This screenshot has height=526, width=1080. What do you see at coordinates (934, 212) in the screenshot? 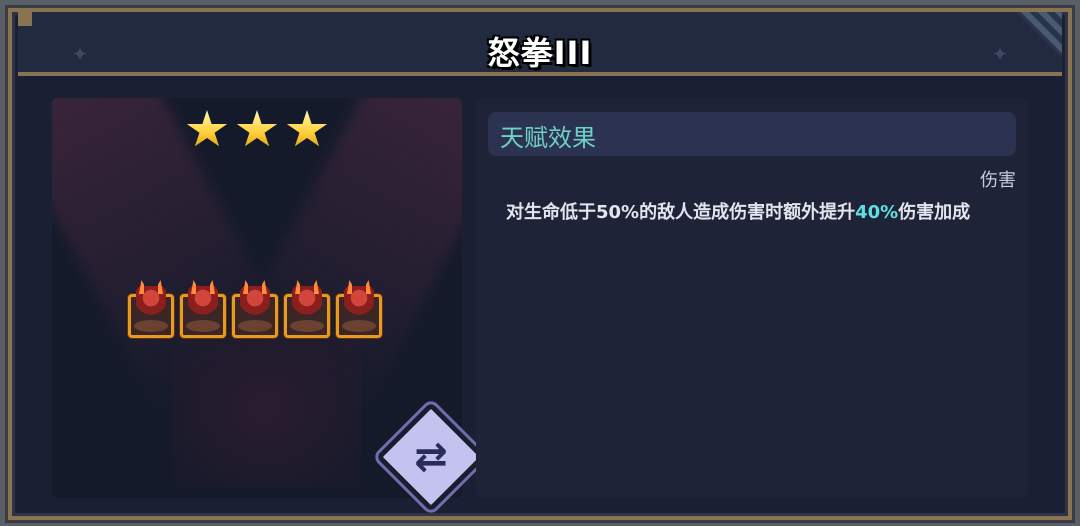
I see `desc-text-end: 伤害加成` at bounding box center [934, 212].